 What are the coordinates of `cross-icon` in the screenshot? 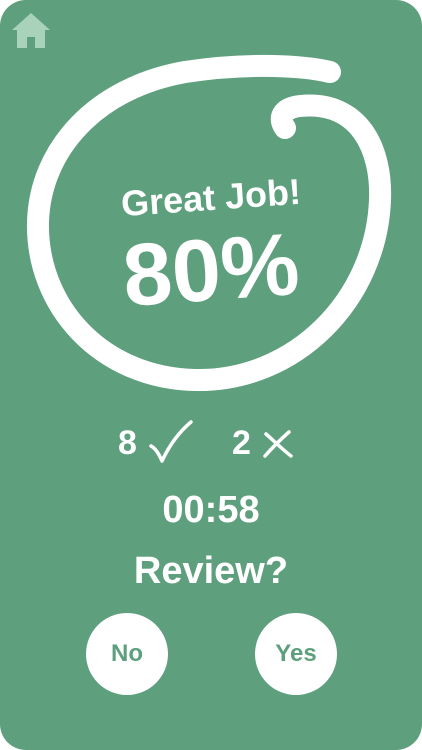 It's located at (278, 444).